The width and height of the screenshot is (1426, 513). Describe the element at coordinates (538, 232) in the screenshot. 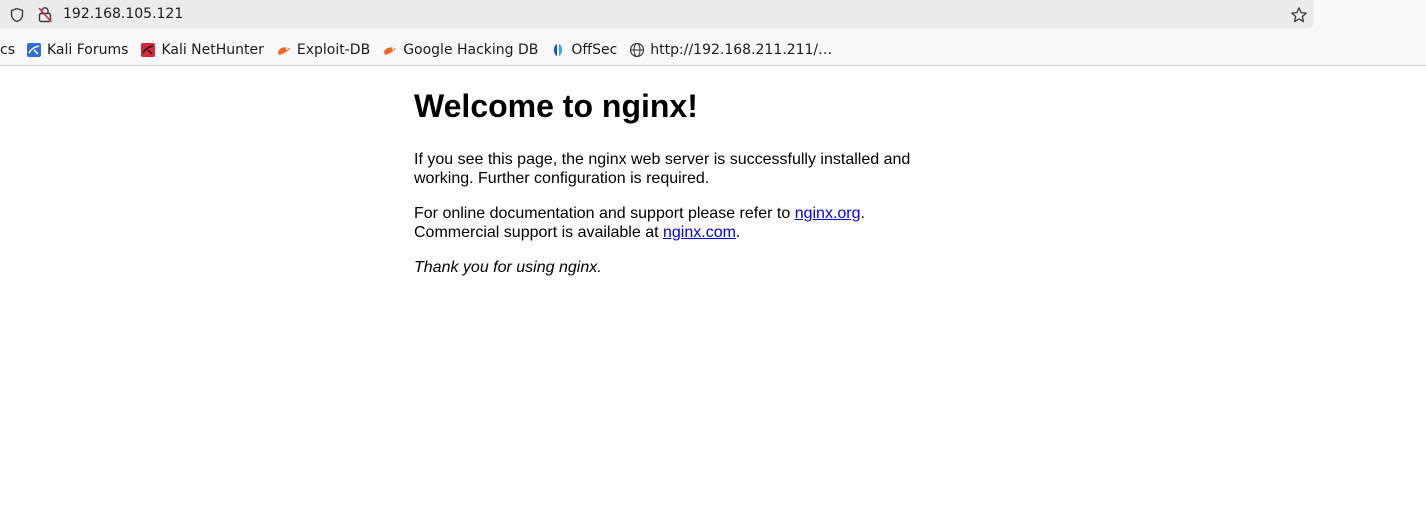

I see `commercial-text: Commercial support is available at` at that location.